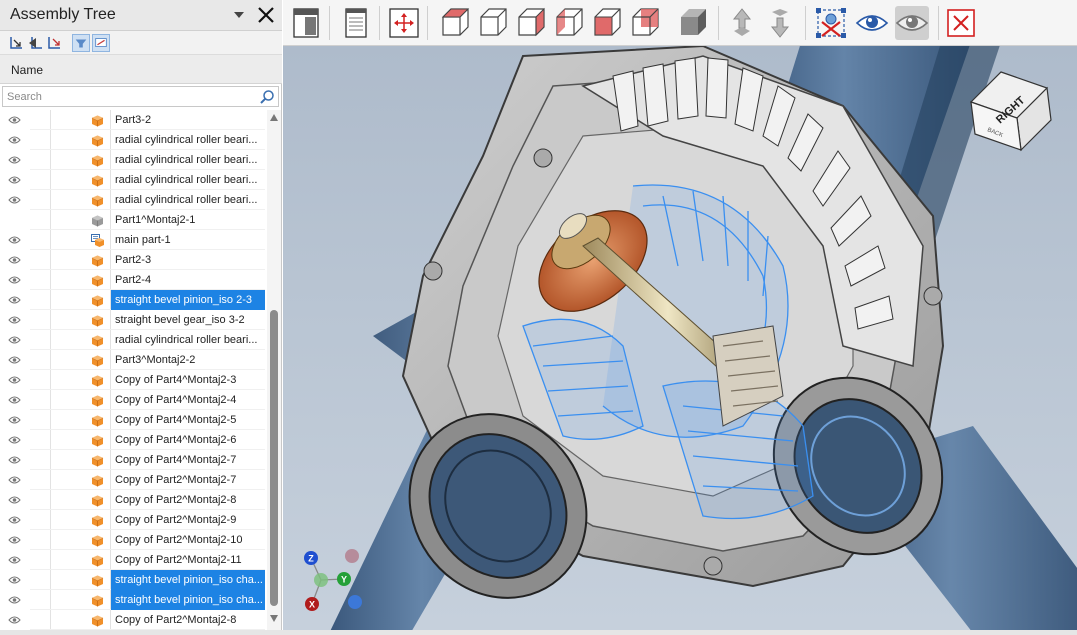  Describe the element at coordinates (63, 14) in the screenshot. I see `panel-title: Assembly Tree` at that location.